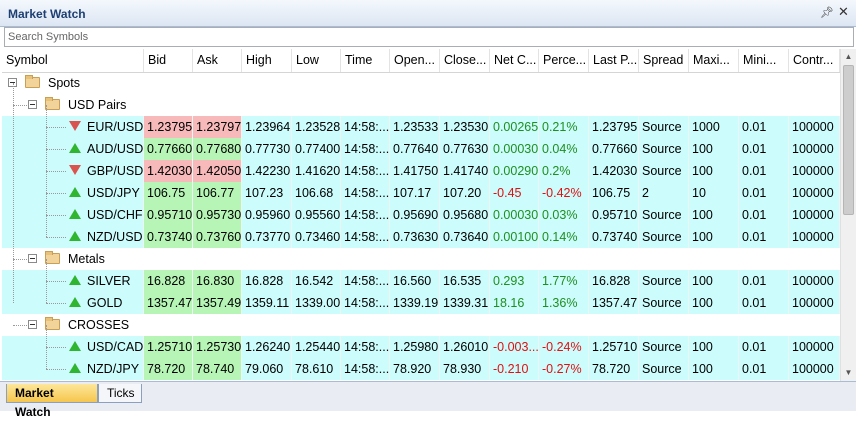 This screenshot has height=422, width=856. What do you see at coordinates (564, 237) in the screenshot?
I see `cell-perc: 0.14%` at bounding box center [564, 237].